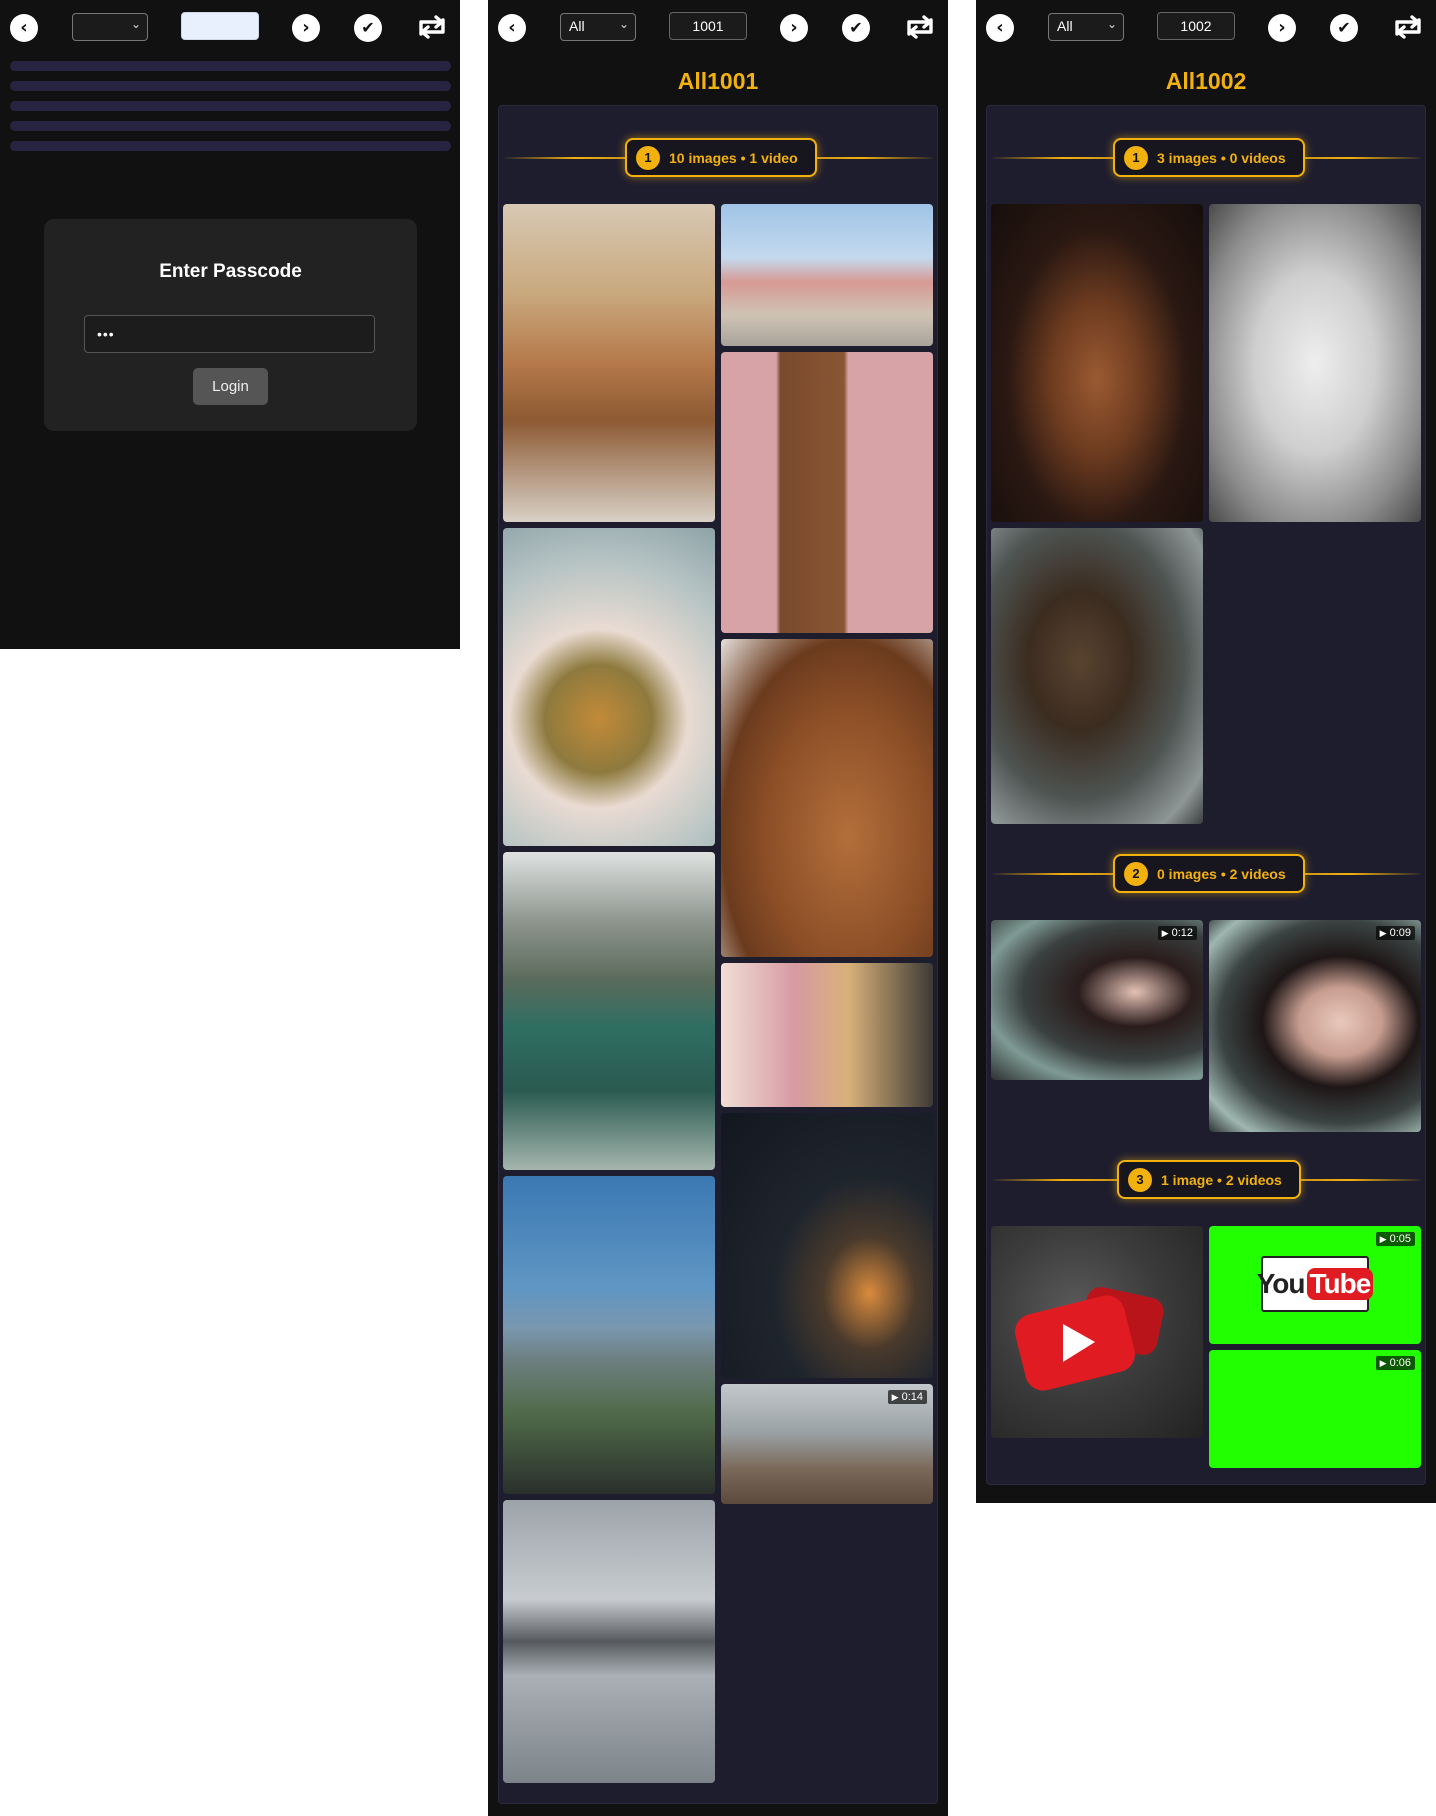  Describe the element at coordinates (827, 1444) in the screenshot. I see `media-tile: ▶ 0:14` at that location.